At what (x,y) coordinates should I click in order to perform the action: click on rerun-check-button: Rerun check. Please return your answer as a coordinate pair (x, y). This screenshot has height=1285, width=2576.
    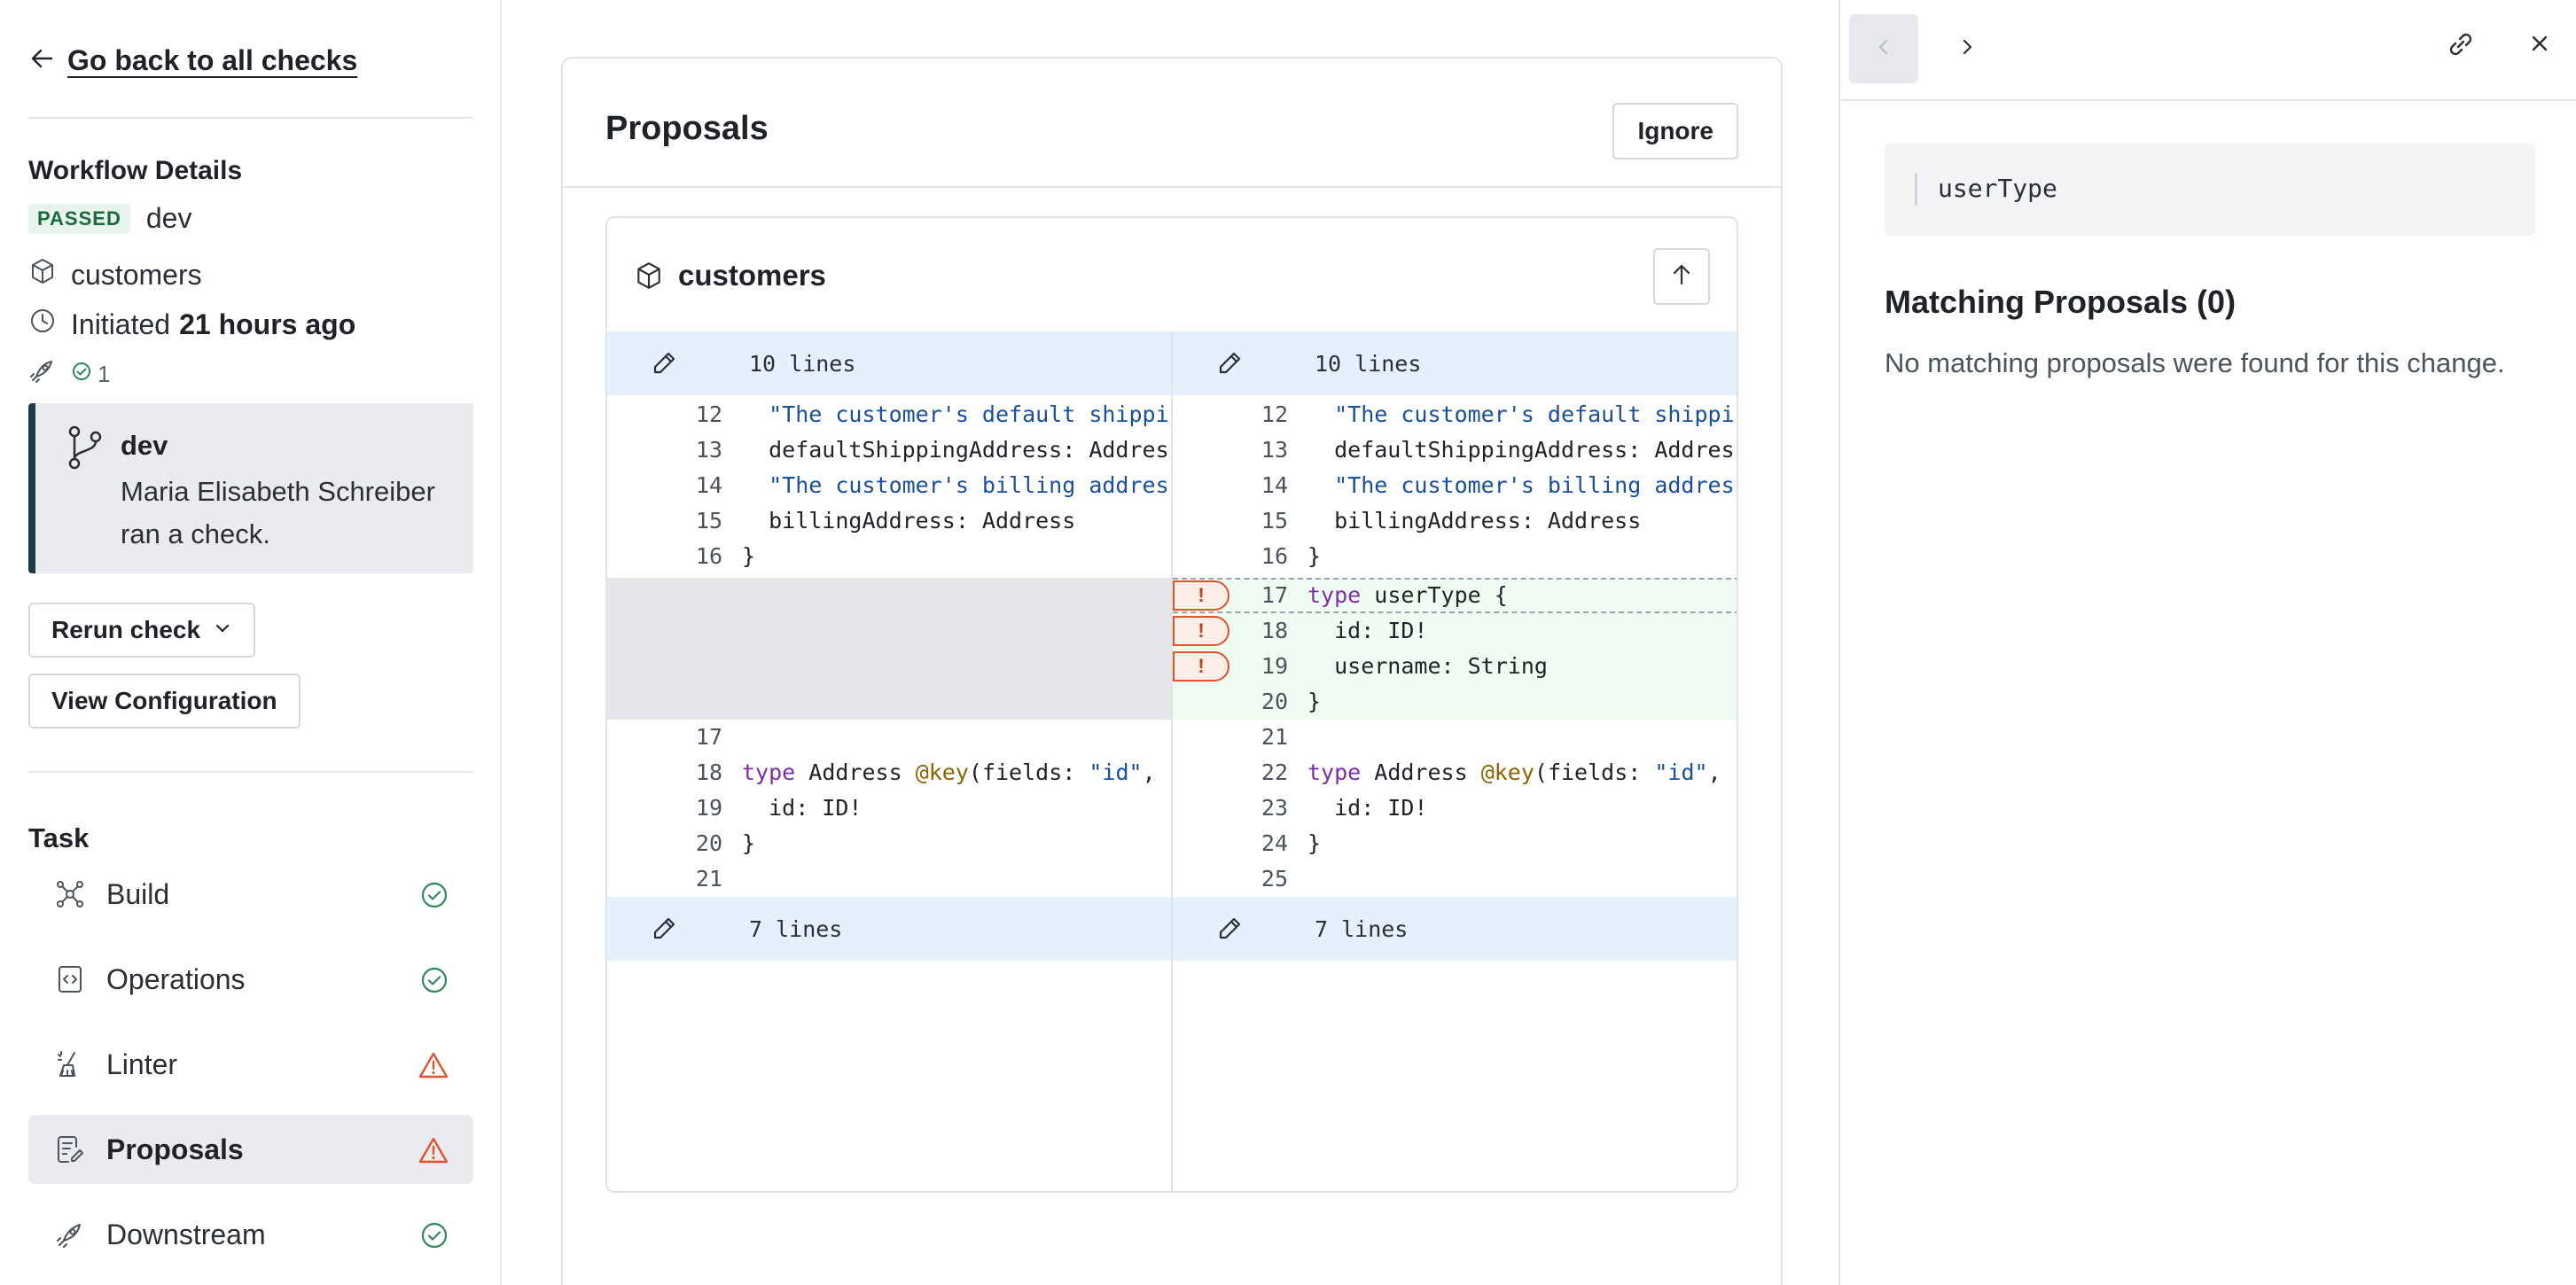
    Looking at the image, I should click on (142, 630).